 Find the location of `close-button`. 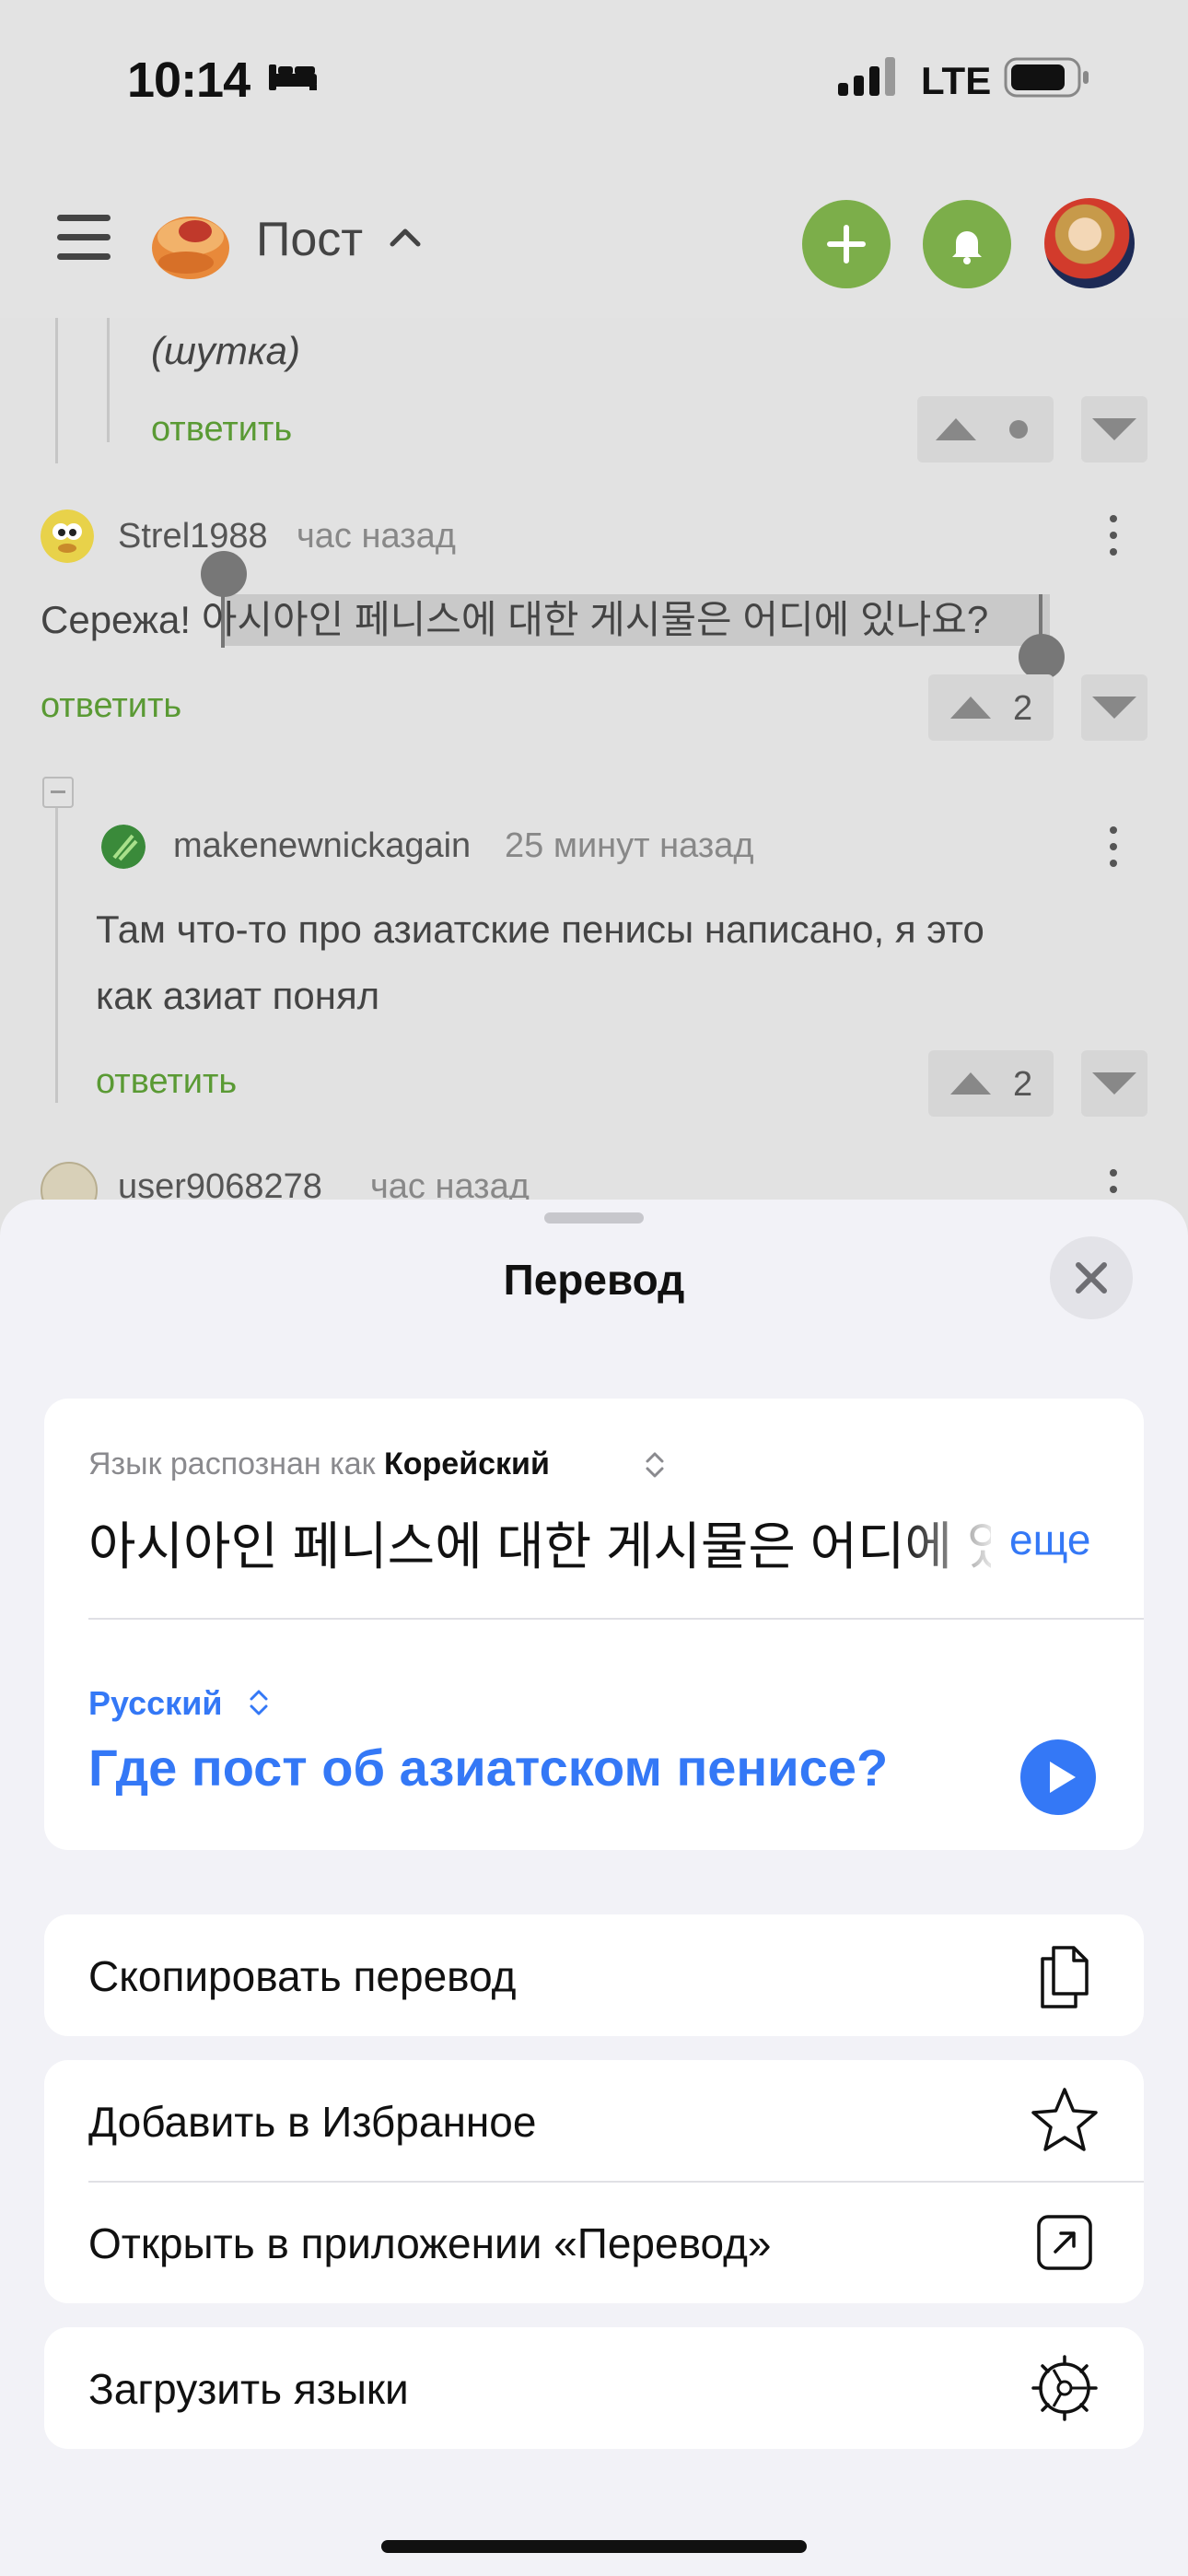

close-button is located at coordinates (1091, 1277).